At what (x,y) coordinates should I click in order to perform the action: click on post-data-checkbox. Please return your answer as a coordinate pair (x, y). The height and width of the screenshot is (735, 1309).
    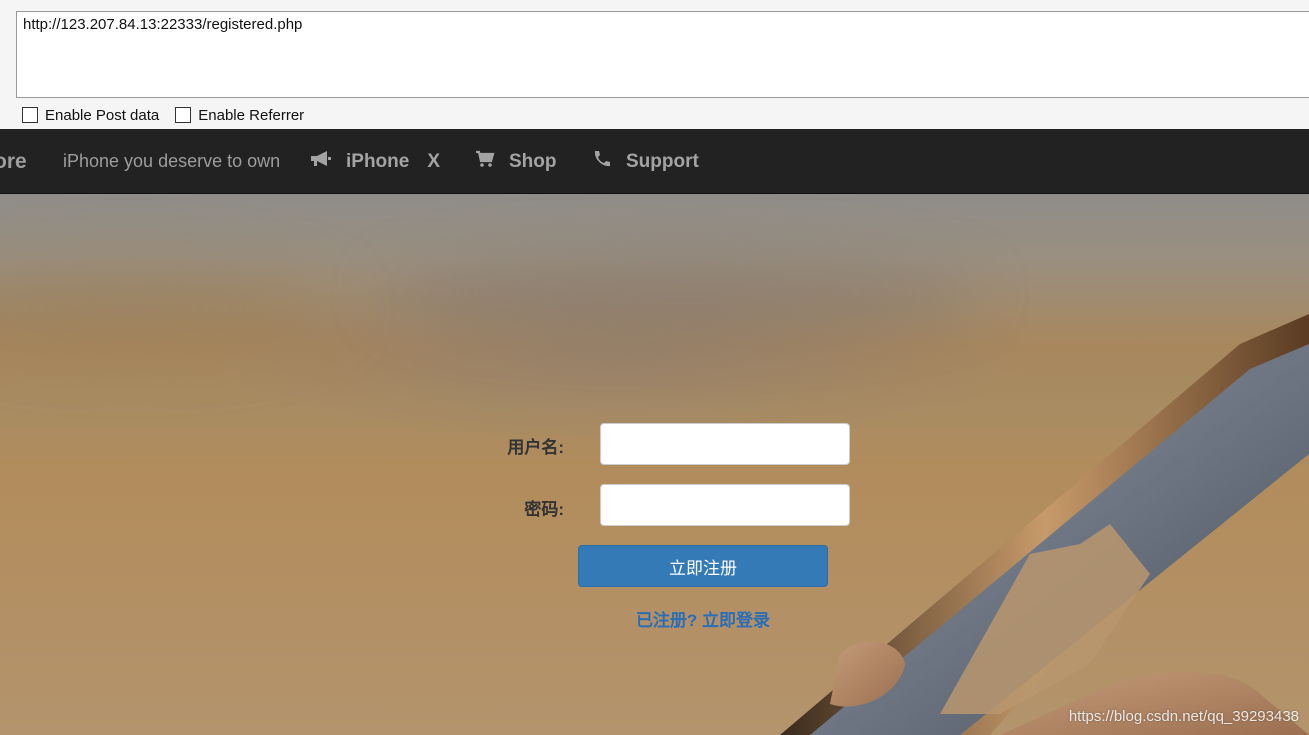
    Looking at the image, I should click on (30, 115).